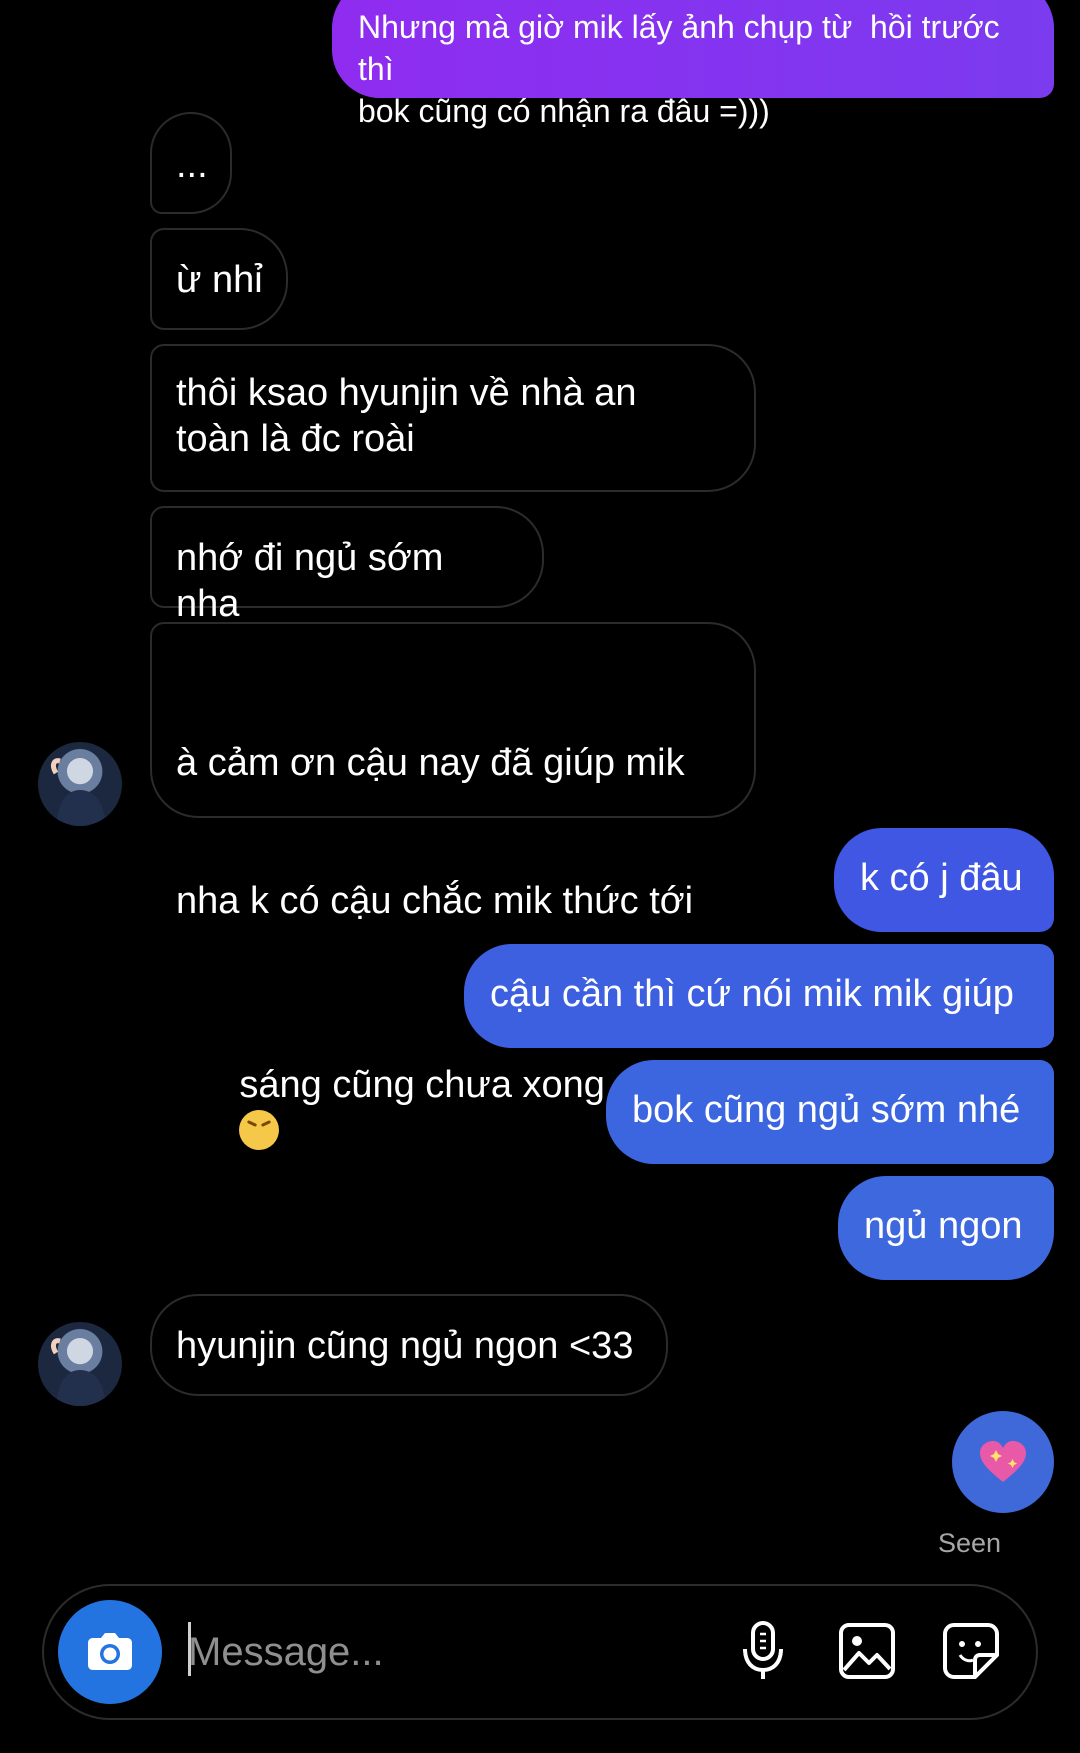 This screenshot has width=1080, height=1753. I want to click on message-text: sáng cũng chưa xong, so click(422, 1085).